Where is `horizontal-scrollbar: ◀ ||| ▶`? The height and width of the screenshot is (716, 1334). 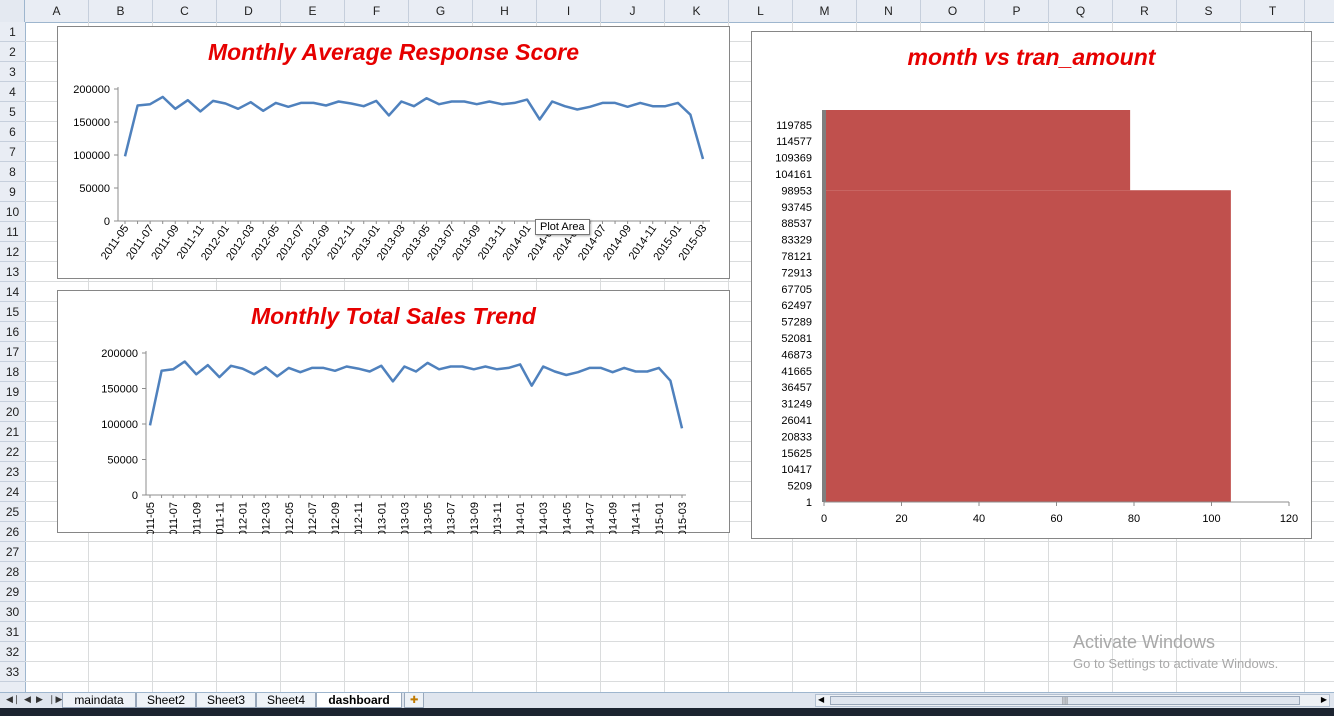
horizontal-scrollbar: ◀ ||| ▶ is located at coordinates (1072, 700).